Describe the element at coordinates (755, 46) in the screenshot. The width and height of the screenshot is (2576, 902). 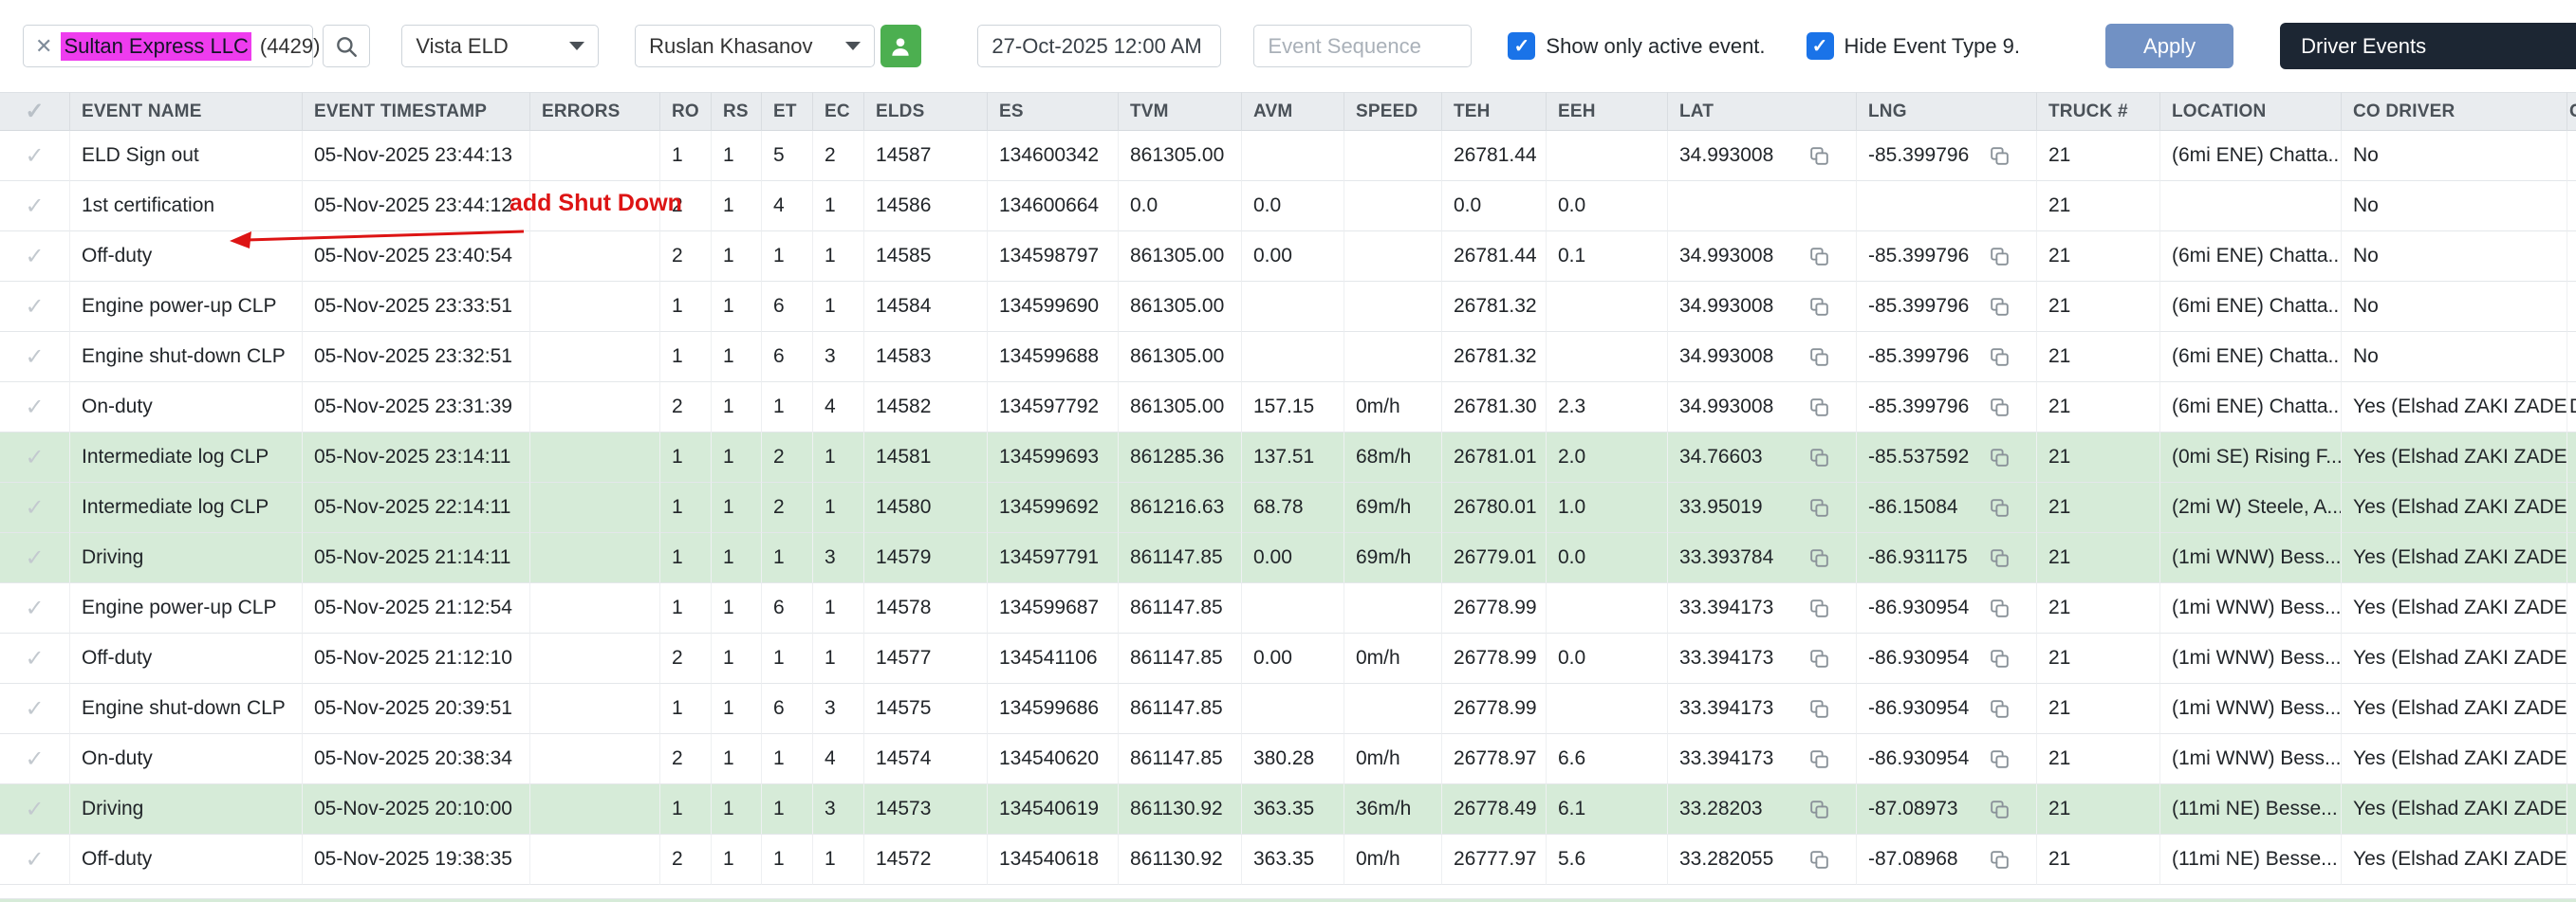
I see `driver-select: Ruslan Khasanov` at that location.